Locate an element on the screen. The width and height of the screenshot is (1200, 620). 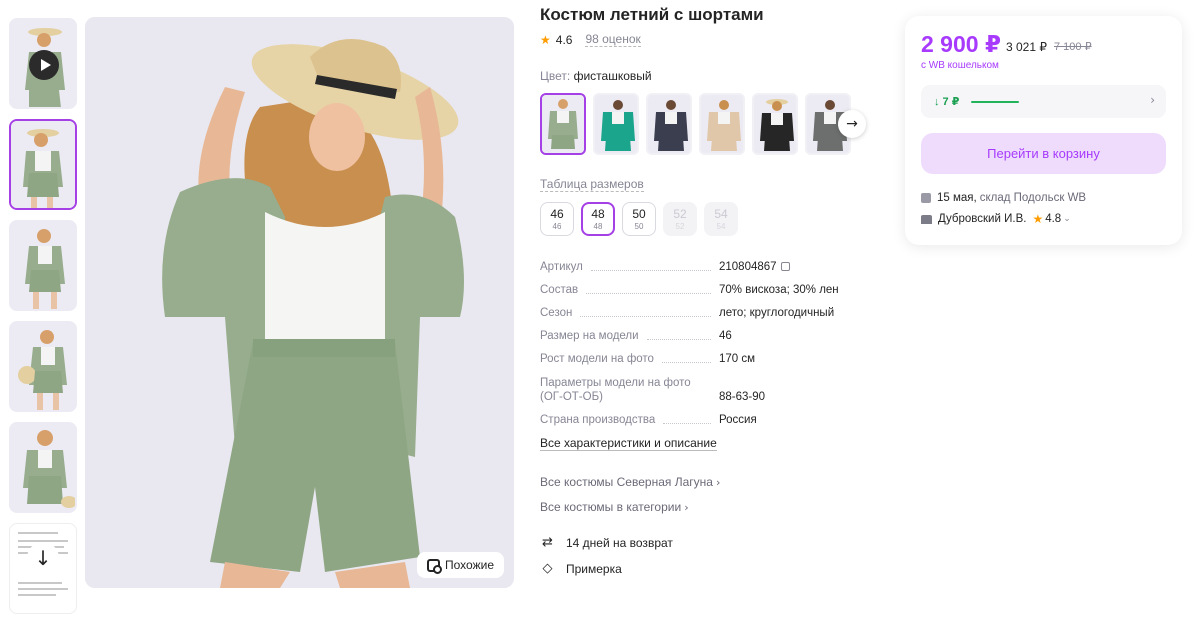
spec-name: Сезон is located at coordinates (556, 313).